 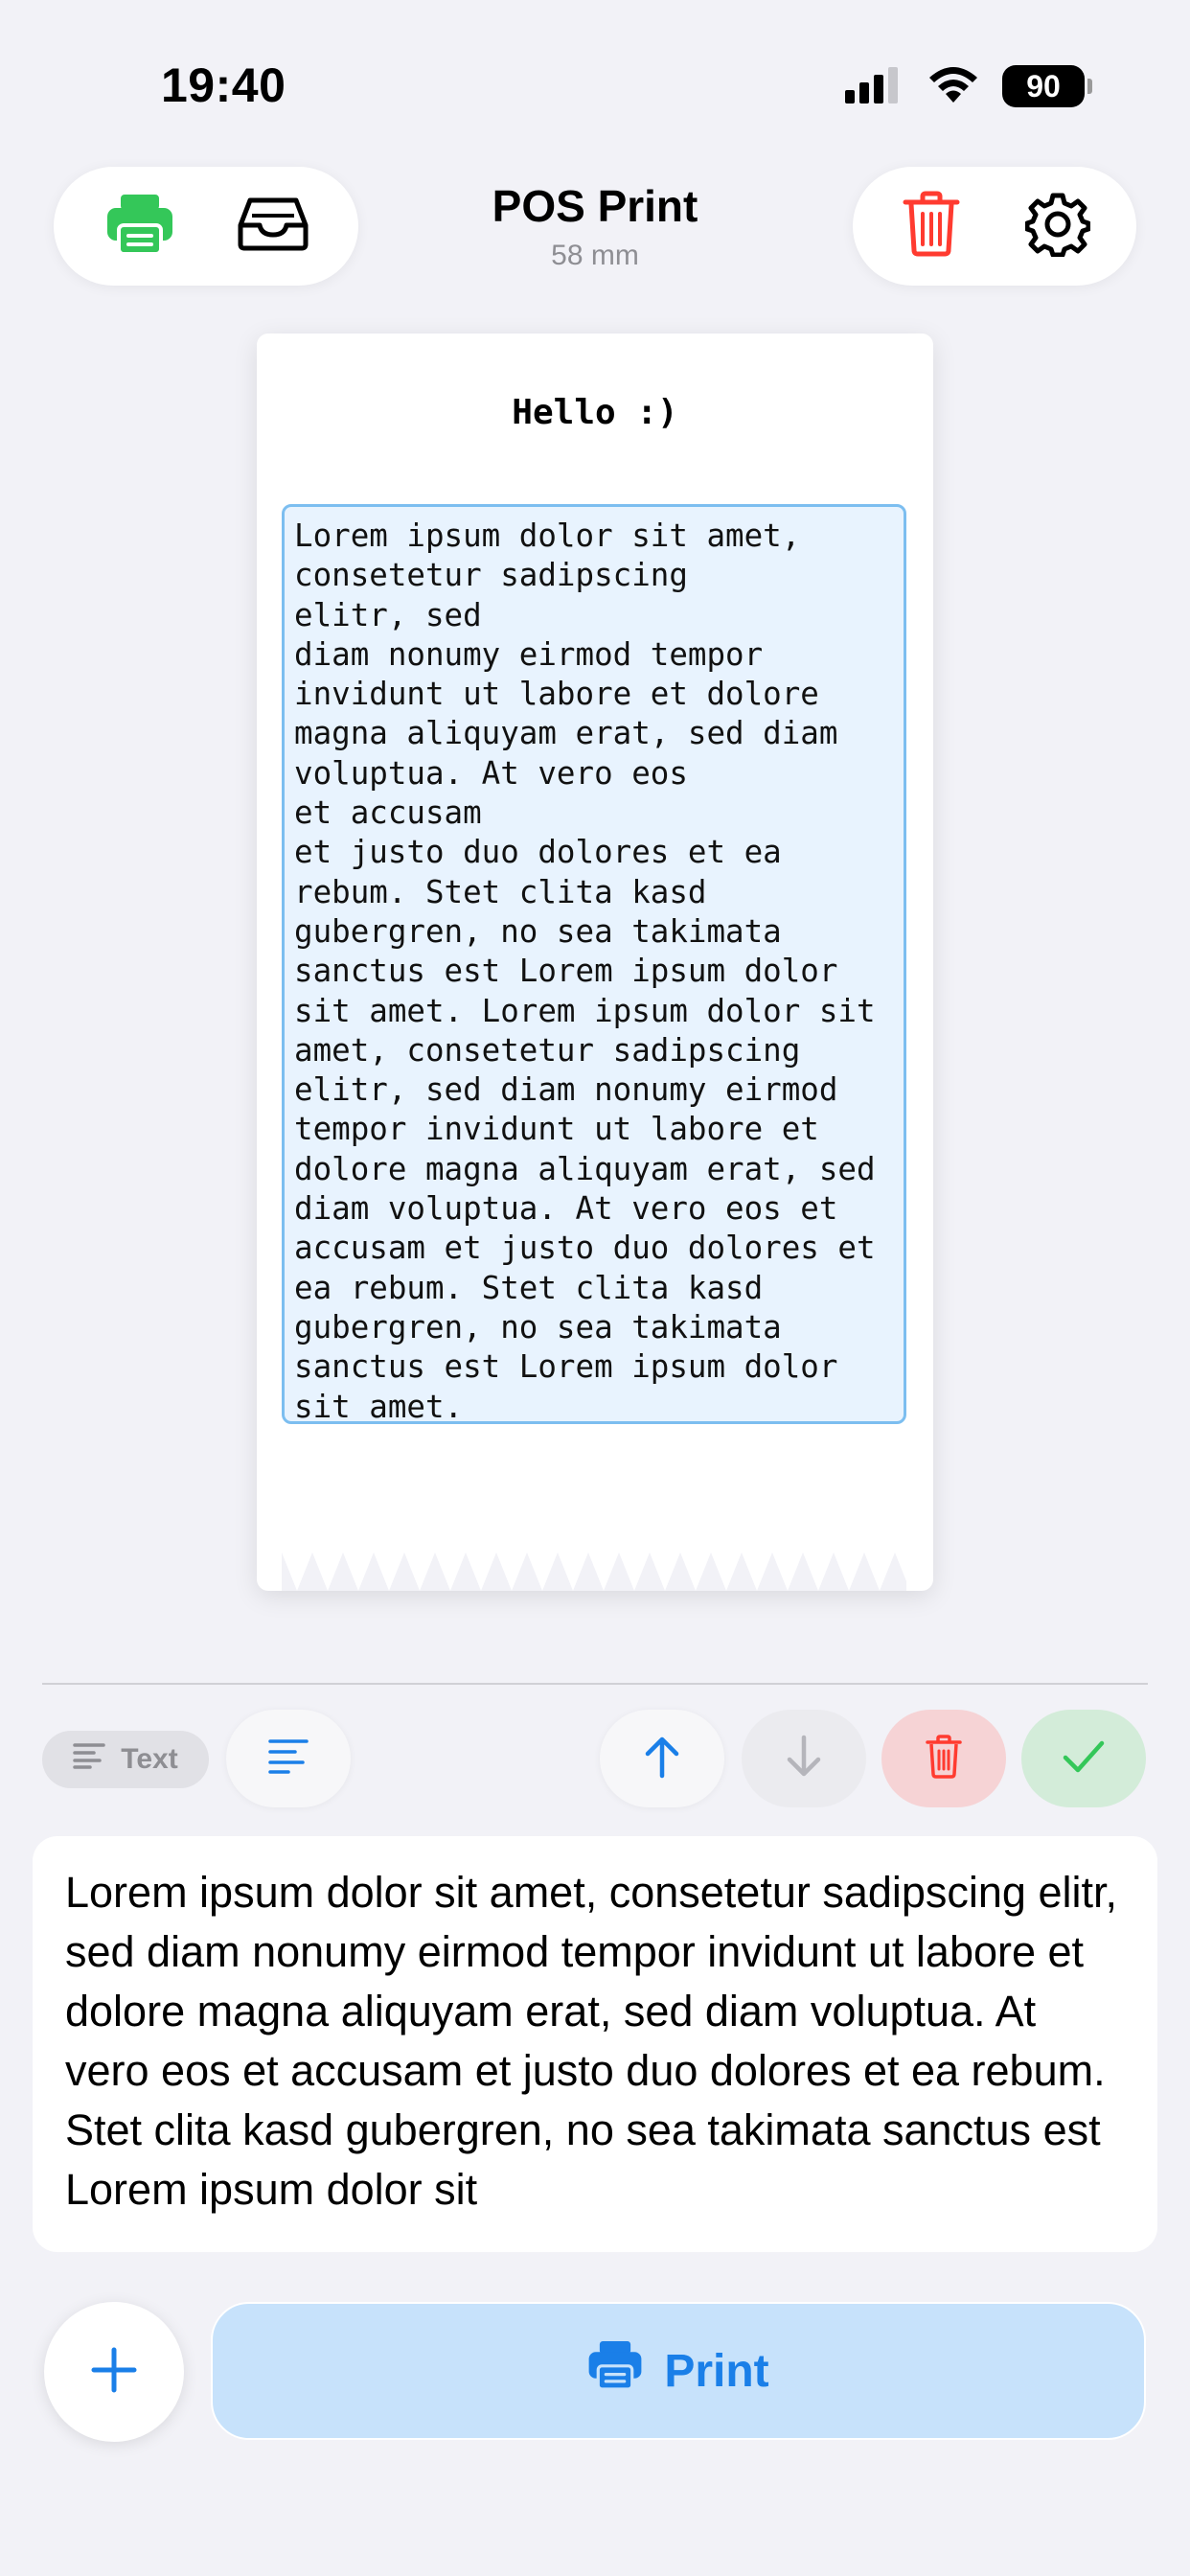 What do you see at coordinates (89, 1759) in the screenshot?
I see `text-lines-icon` at bounding box center [89, 1759].